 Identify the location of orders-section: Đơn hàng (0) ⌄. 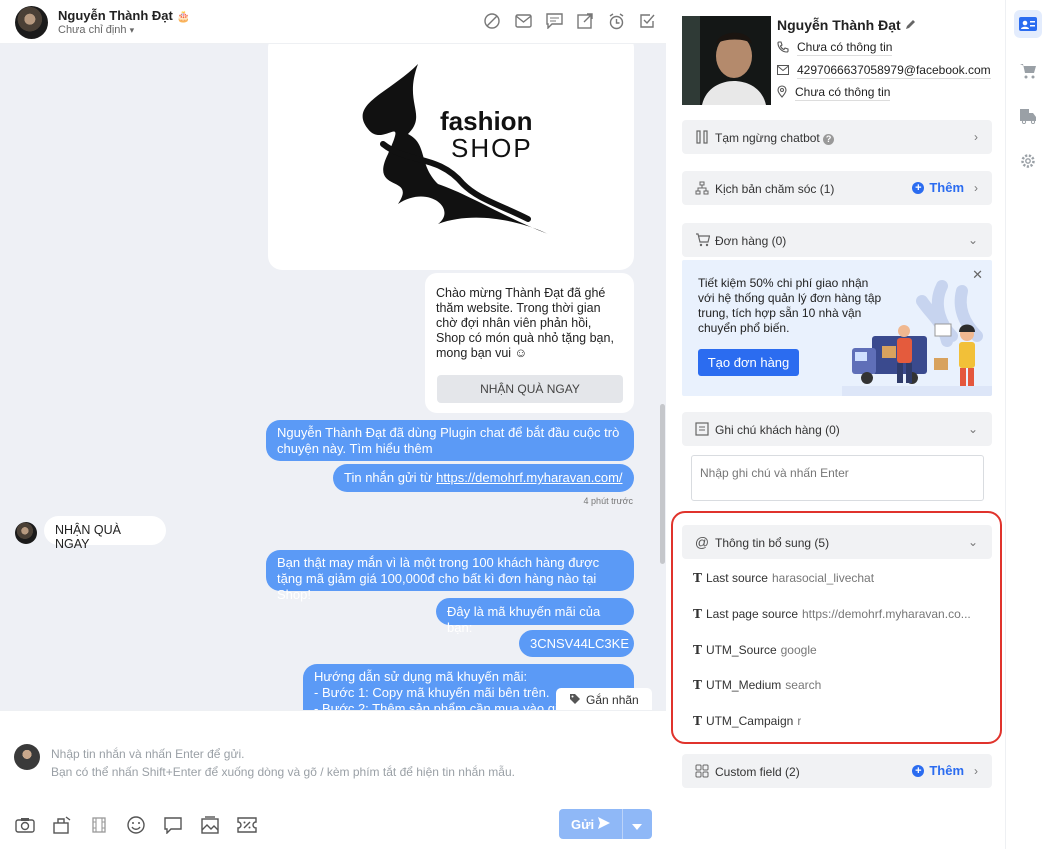
(837, 240).